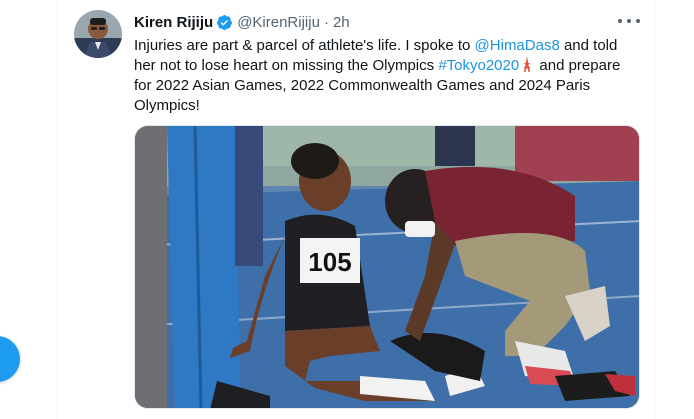 The height and width of the screenshot is (419, 694). What do you see at coordinates (10, 359) in the screenshot?
I see `compose-tweet-button` at bounding box center [10, 359].